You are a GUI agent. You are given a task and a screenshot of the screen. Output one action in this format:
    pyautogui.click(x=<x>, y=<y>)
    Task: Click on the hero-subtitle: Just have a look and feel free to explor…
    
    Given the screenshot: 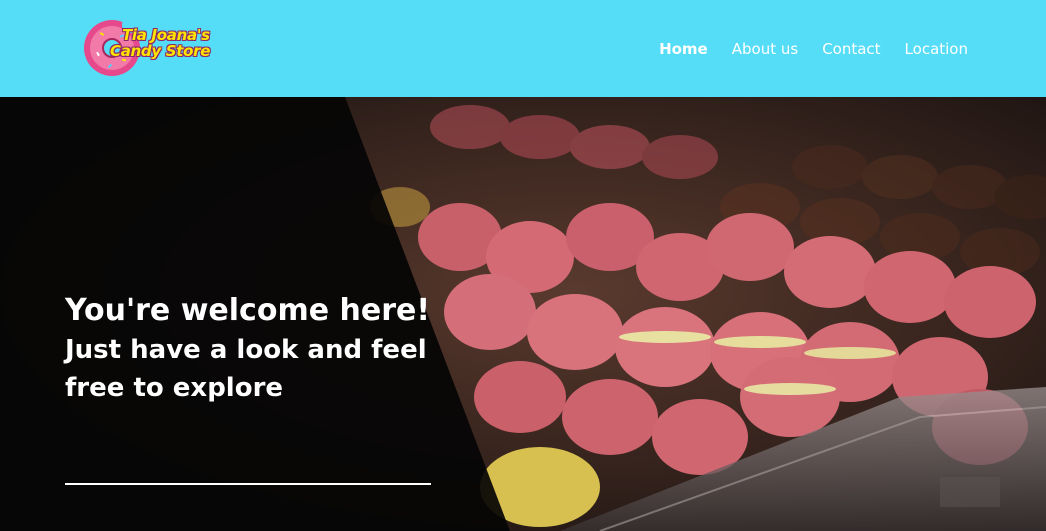 What is the action you would take?
    pyautogui.click(x=246, y=369)
    